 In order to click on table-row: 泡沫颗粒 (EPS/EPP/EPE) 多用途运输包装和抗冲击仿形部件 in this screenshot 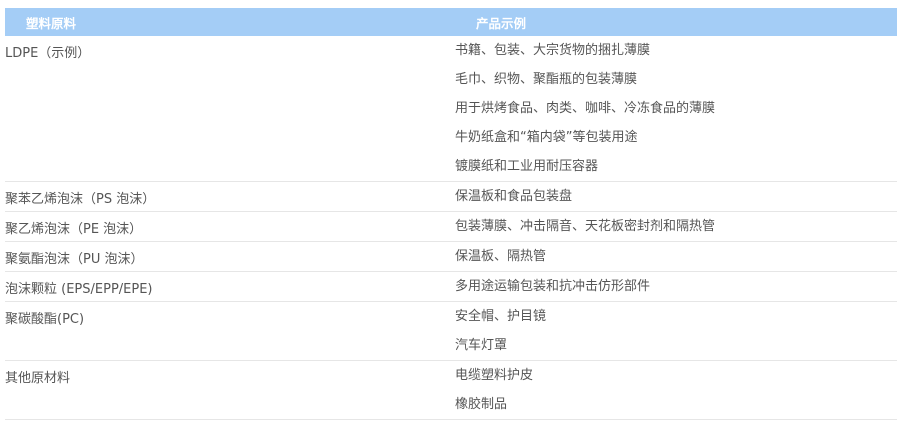, I will do `click(451, 287)`.